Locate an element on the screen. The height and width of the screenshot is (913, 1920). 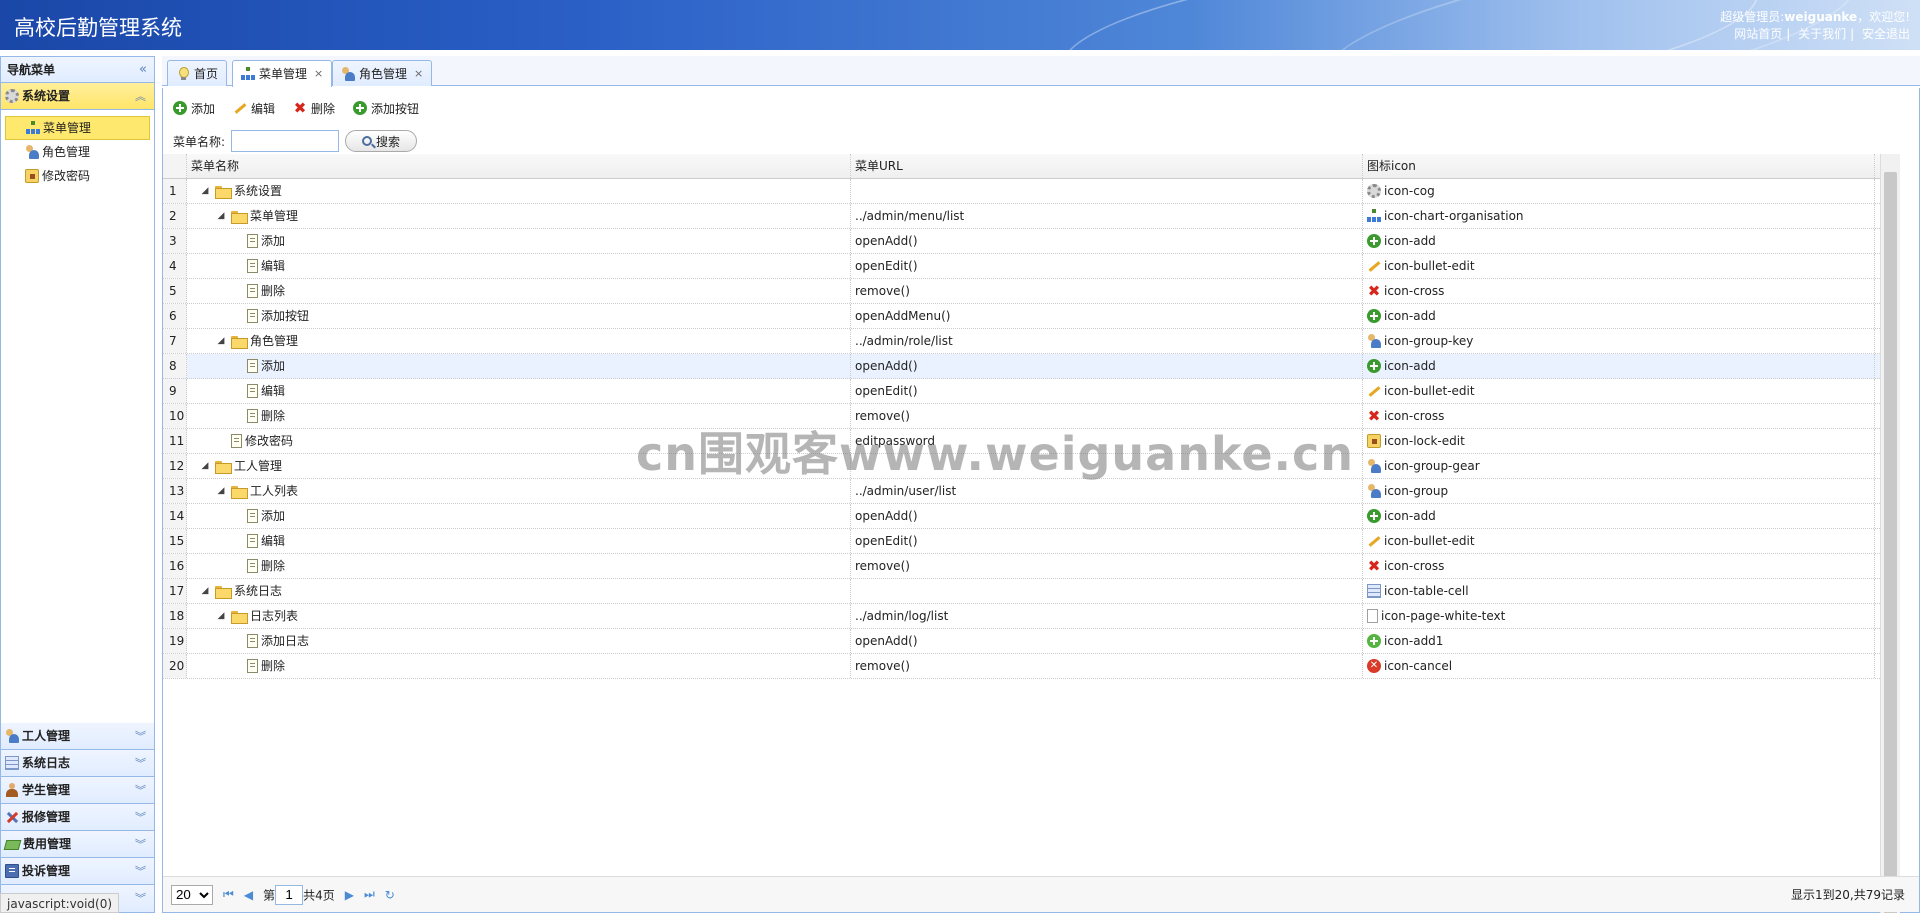
refresh-icon: ↻ is located at coordinates (390, 895).